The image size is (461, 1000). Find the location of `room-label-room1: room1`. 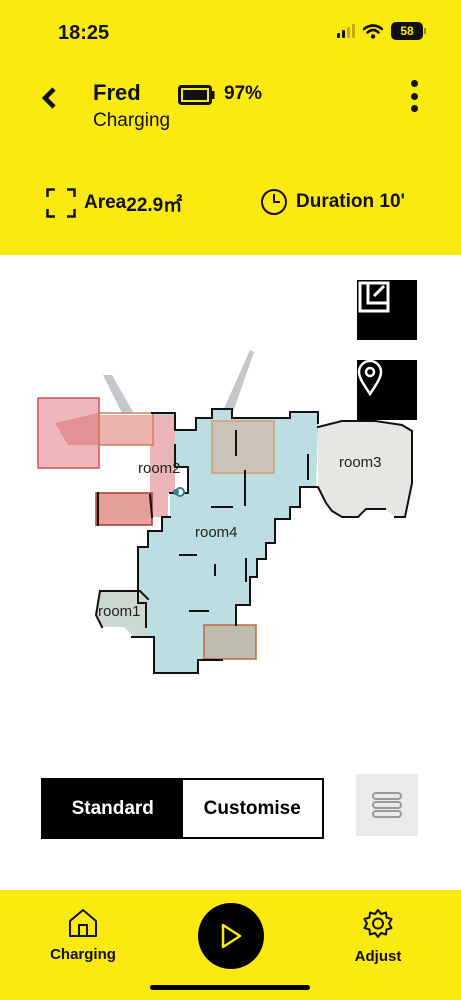

room-label-room1: room1 is located at coordinates (119, 611).